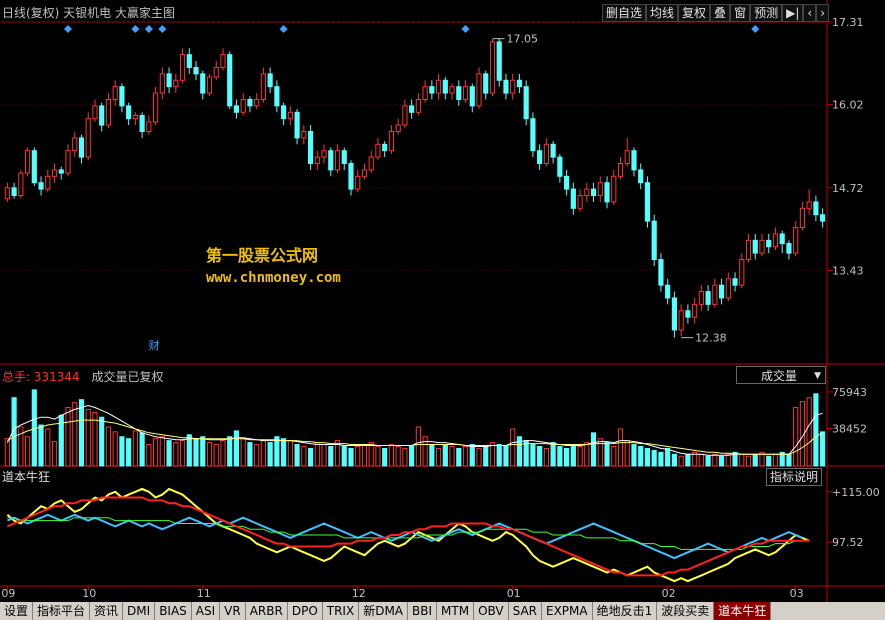  I want to click on tab-12: MTM, so click(456, 611).